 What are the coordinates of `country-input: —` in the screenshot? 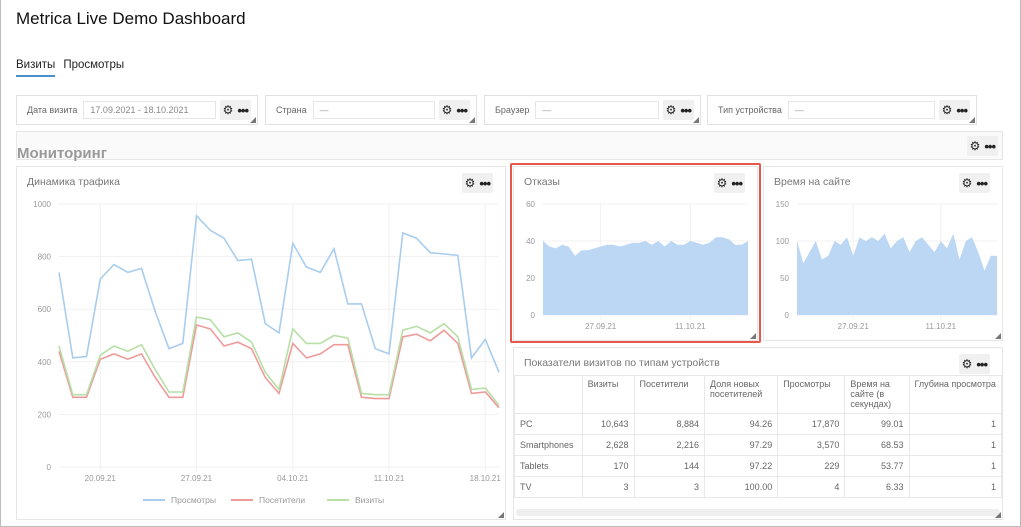 It's located at (373, 110).